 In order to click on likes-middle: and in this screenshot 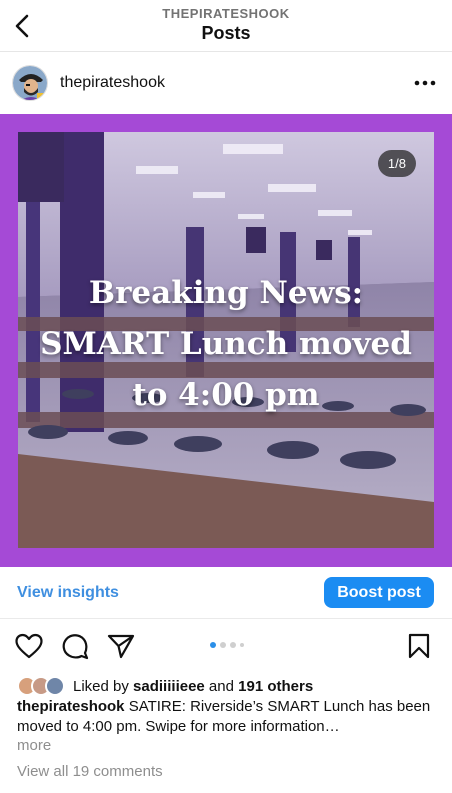, I will do `click(221, 686)`.